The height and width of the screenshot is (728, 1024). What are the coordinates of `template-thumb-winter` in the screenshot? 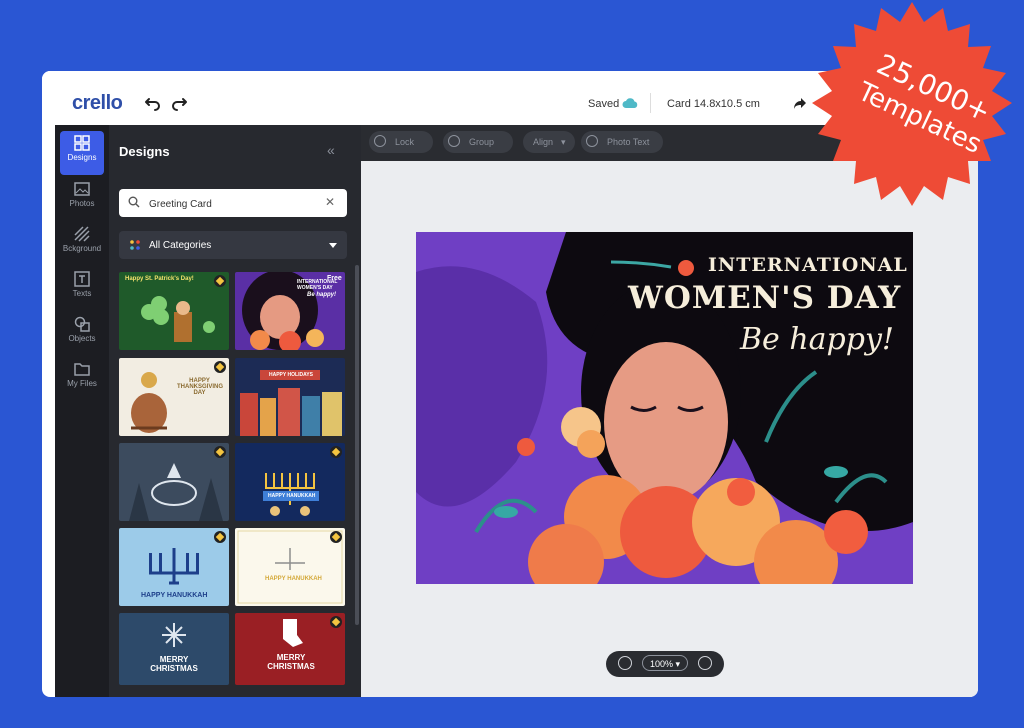 It's located at (174, 482).